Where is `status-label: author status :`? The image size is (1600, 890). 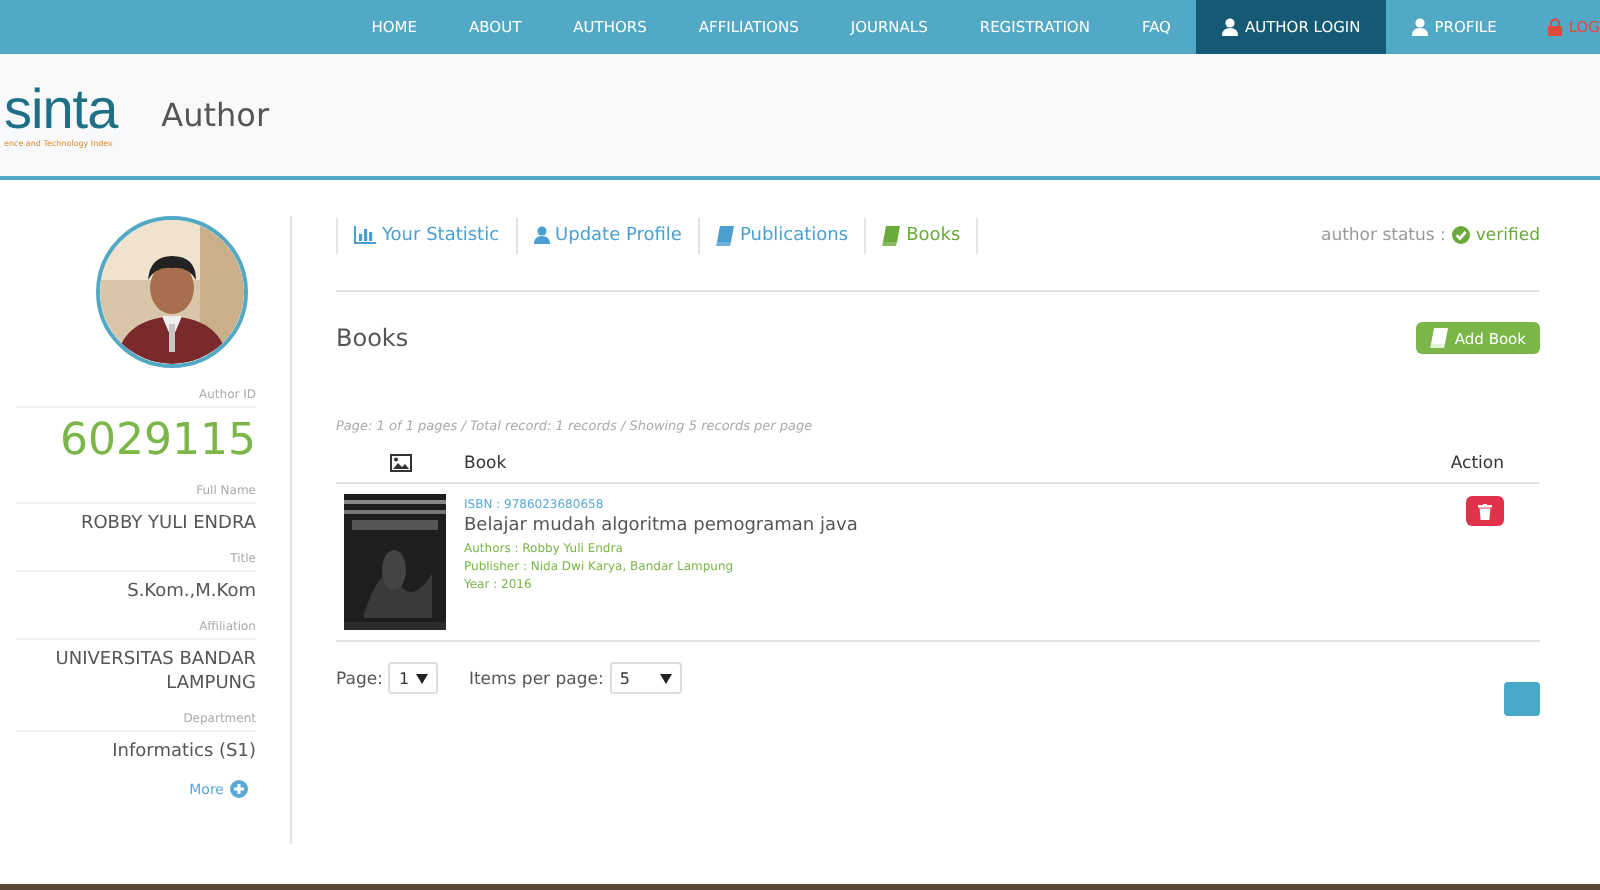 status-label: author status : is located at coordinates (1383, 235).